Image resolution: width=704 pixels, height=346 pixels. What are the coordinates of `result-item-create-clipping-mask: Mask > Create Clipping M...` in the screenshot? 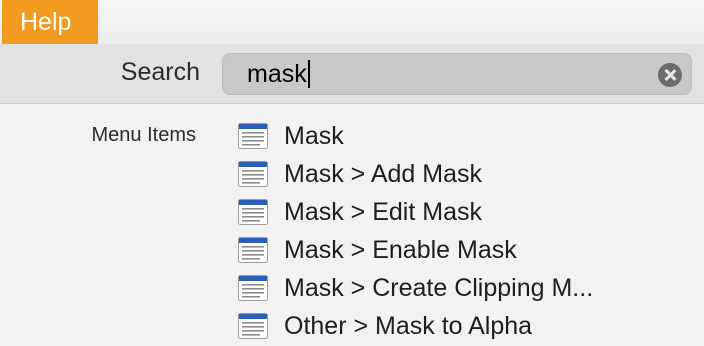 It's located at (468, 288).